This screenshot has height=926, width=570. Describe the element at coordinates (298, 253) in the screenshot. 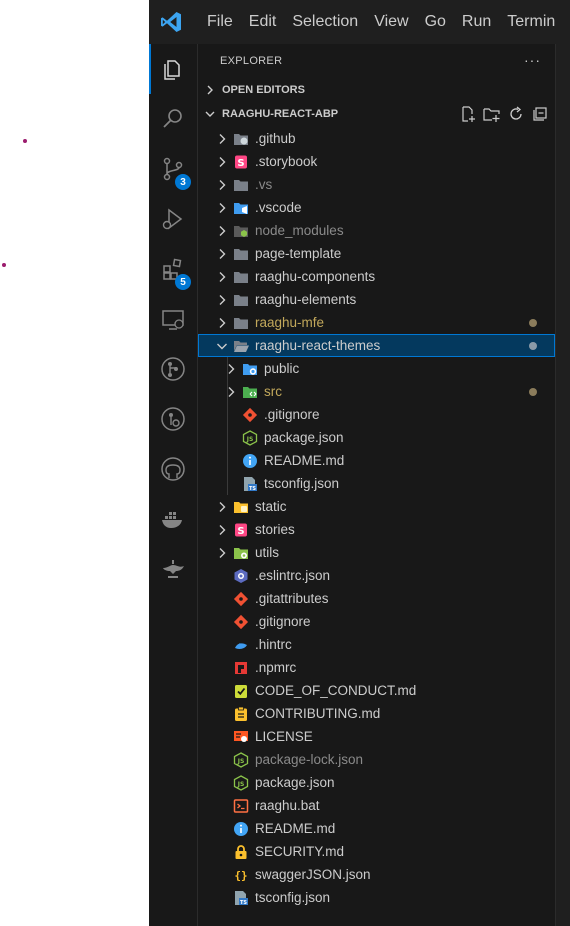

I see `folder-label: page-template` at that location.